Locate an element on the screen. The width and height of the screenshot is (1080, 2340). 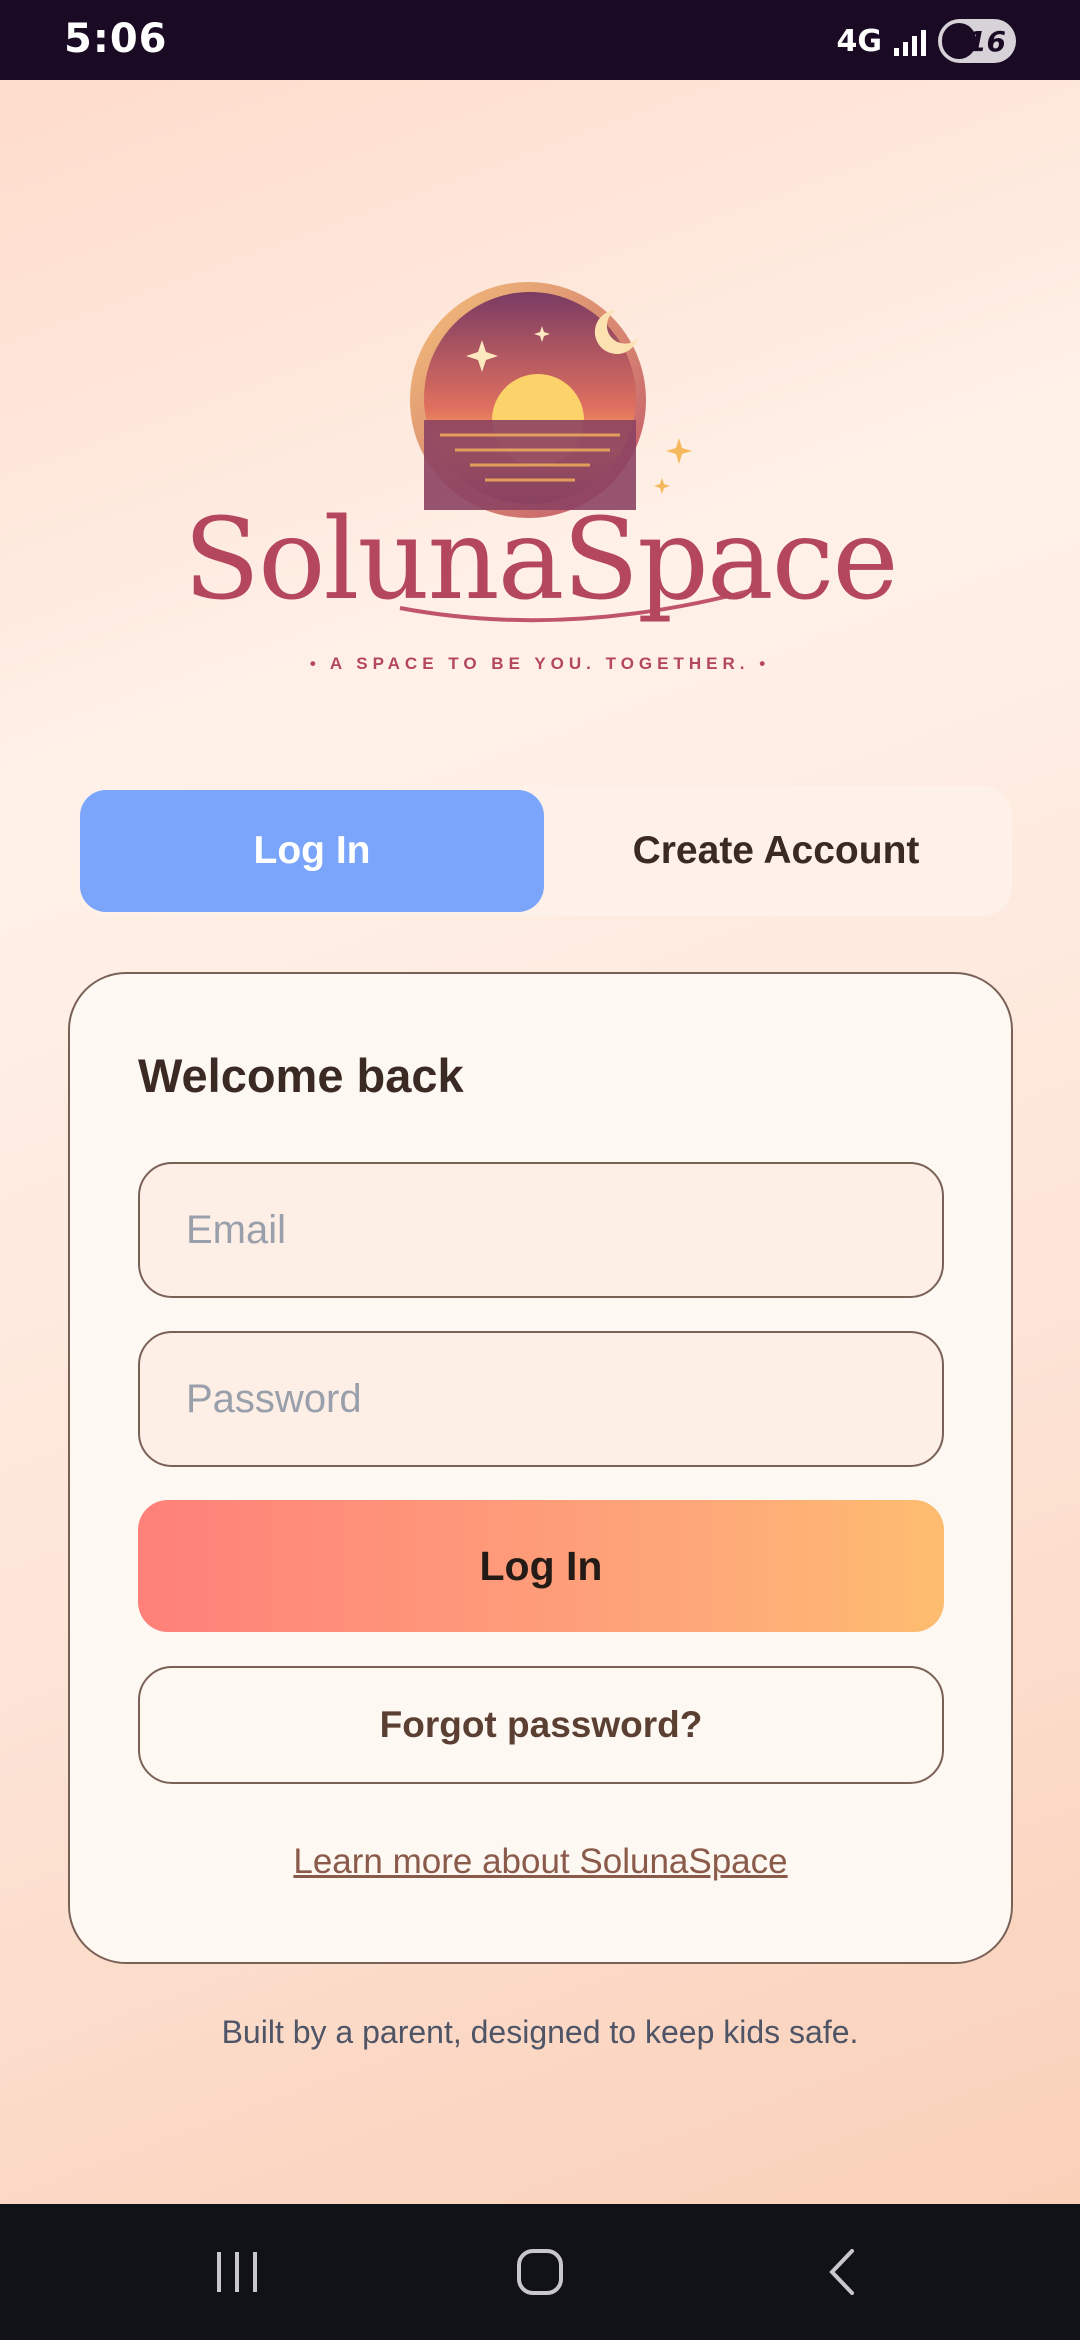
password-field is located at coordinates (541, 1399).